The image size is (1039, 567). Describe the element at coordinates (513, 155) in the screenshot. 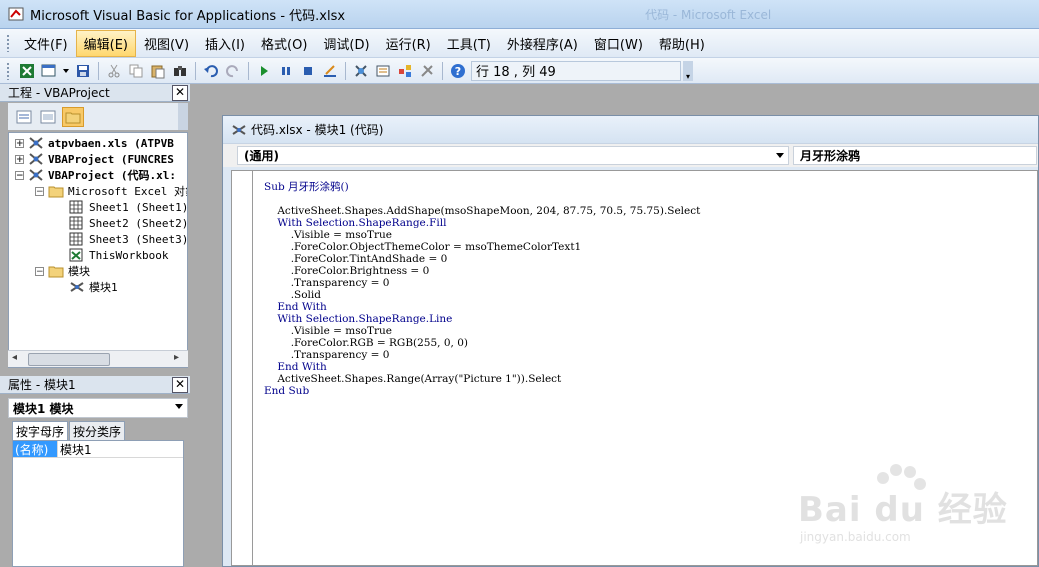

I see `object-select: (通用)` at that location.